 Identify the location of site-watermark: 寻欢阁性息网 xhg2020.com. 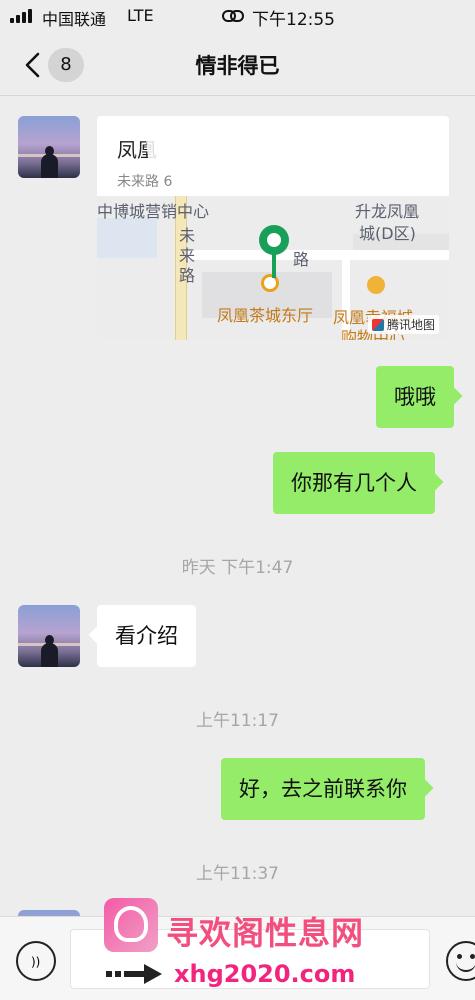
(244, 947).